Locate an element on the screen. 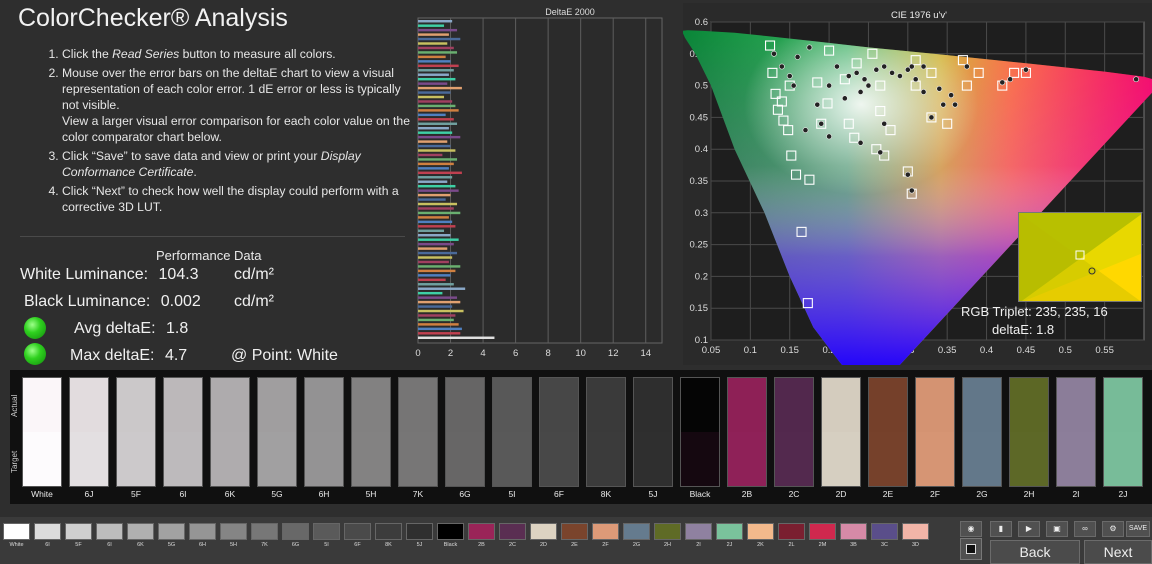  eye-icon: ◉ is located at coordinates (971, 529).